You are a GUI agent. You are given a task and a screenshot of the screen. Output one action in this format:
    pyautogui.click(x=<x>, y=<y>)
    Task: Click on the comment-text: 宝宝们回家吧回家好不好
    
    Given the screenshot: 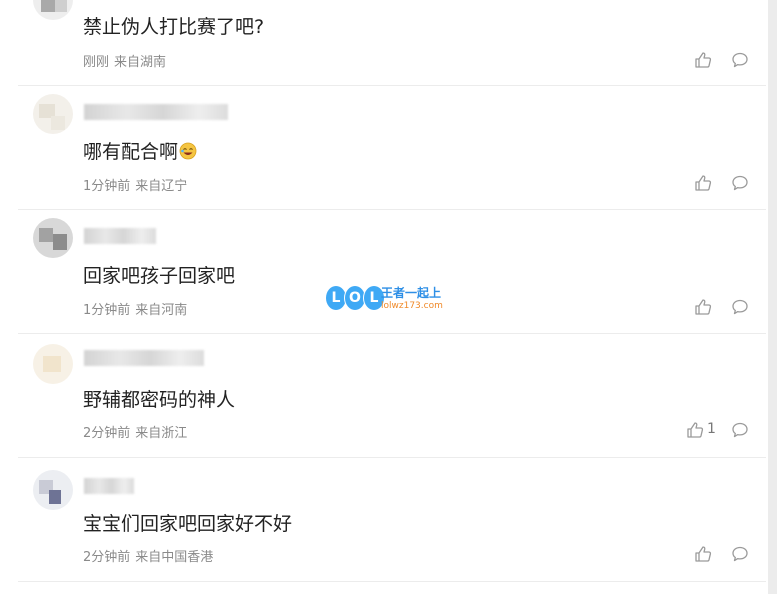 What is the action you would take?
    pyautogui.click(x=188, y=524)
    